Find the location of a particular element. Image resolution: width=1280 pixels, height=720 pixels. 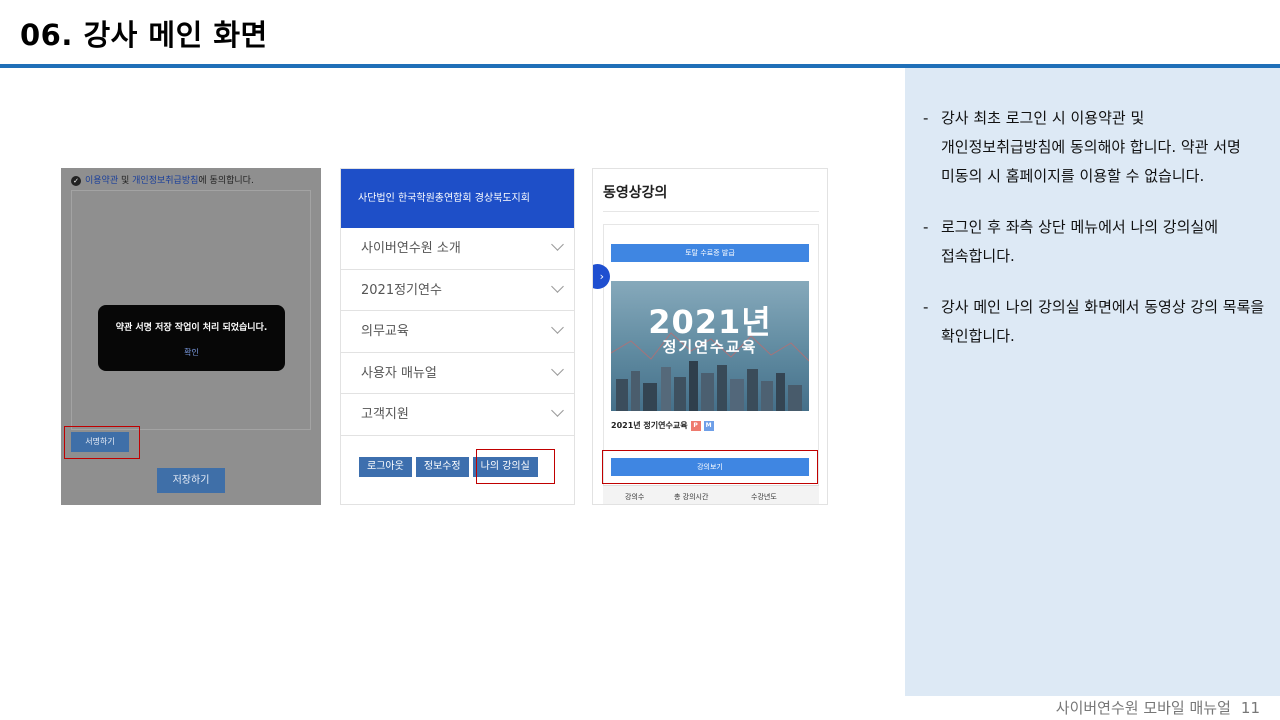

my-classroom-highlight is located at coordinates (515, 466).